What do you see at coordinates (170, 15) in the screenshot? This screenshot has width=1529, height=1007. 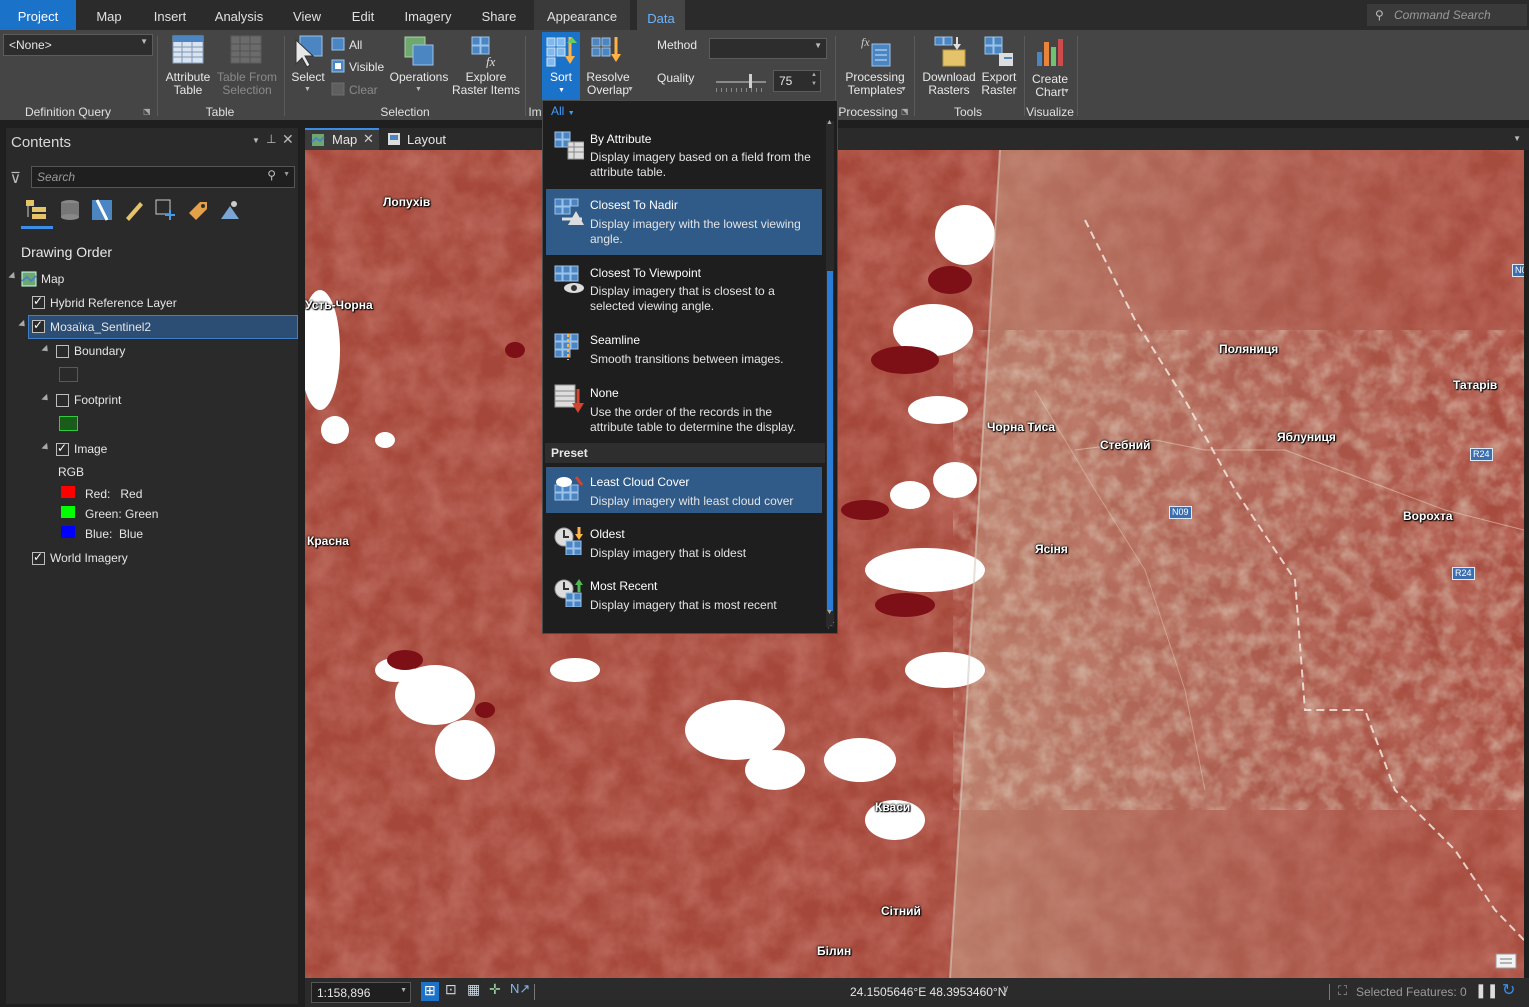 I see `tab-insert: Insert` at bounding box center [170, 15].